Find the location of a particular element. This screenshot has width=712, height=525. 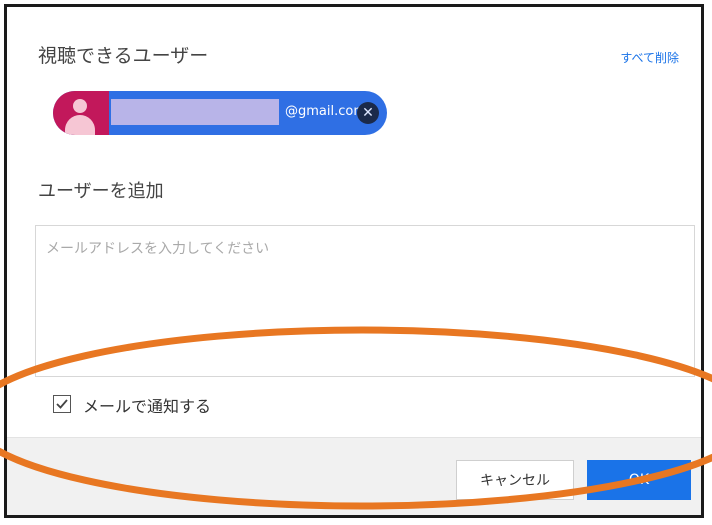

remove-all-link: すべて削除 is located at coordinates (649, 57).